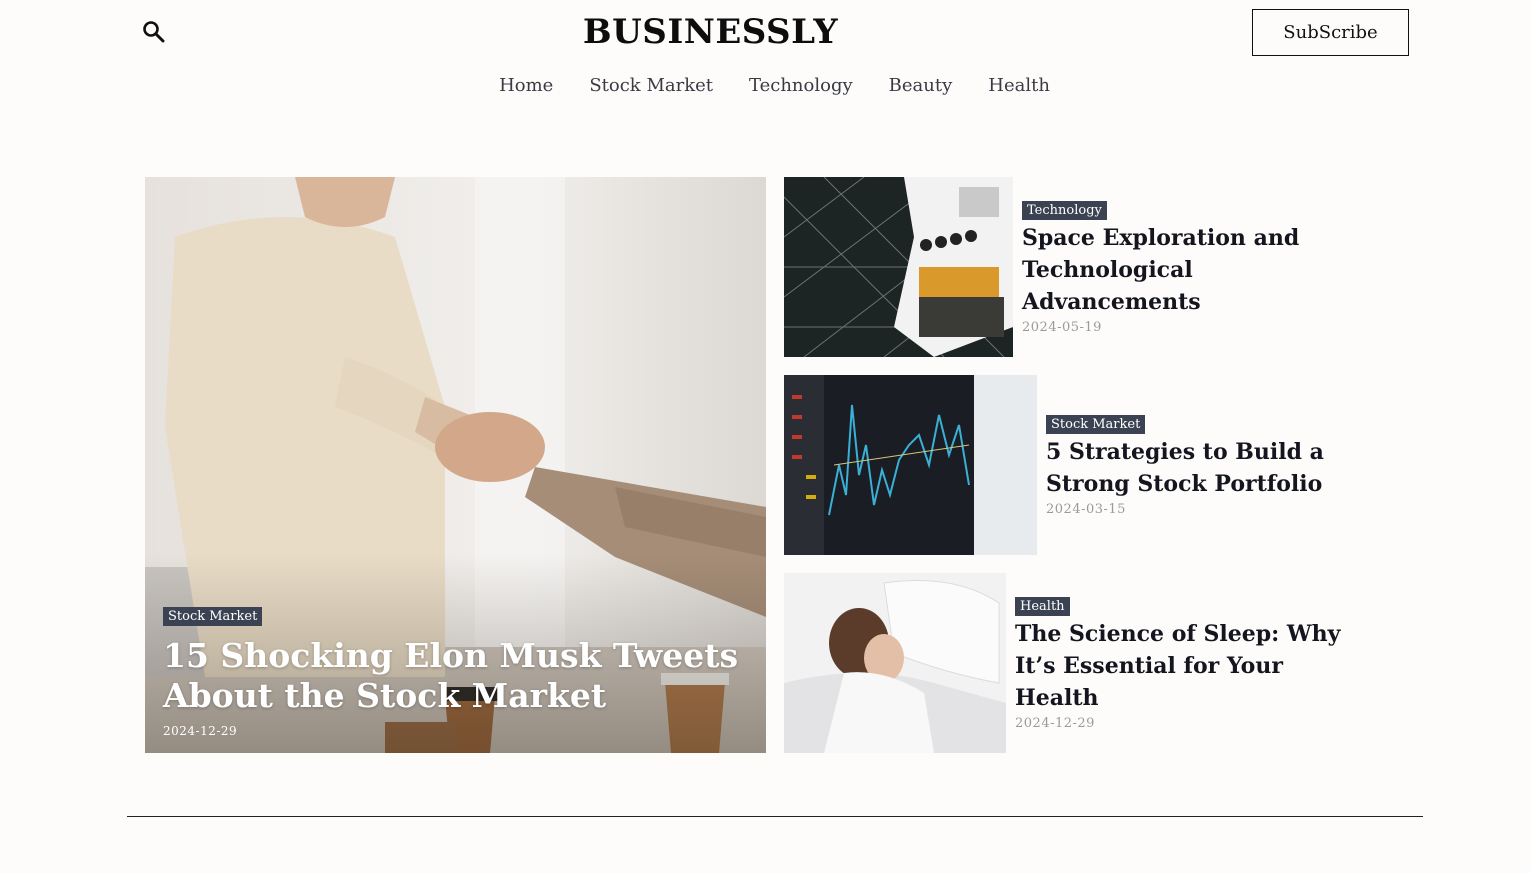  Describe the element at coordinates (1055, 723) in the screenshot. I see `post-date: 2024-12-29` at that location.